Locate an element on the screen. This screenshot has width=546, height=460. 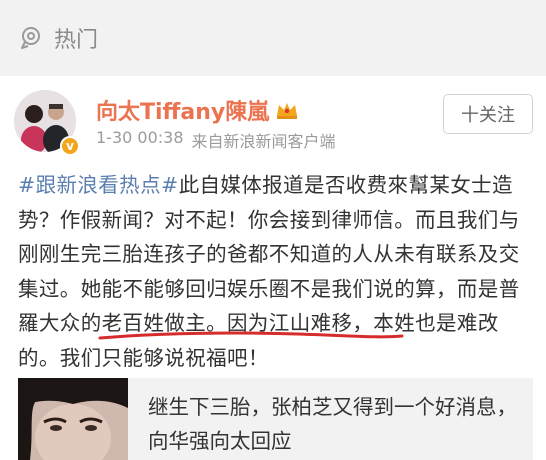
crown-icon is located at coordinates (287, 110).